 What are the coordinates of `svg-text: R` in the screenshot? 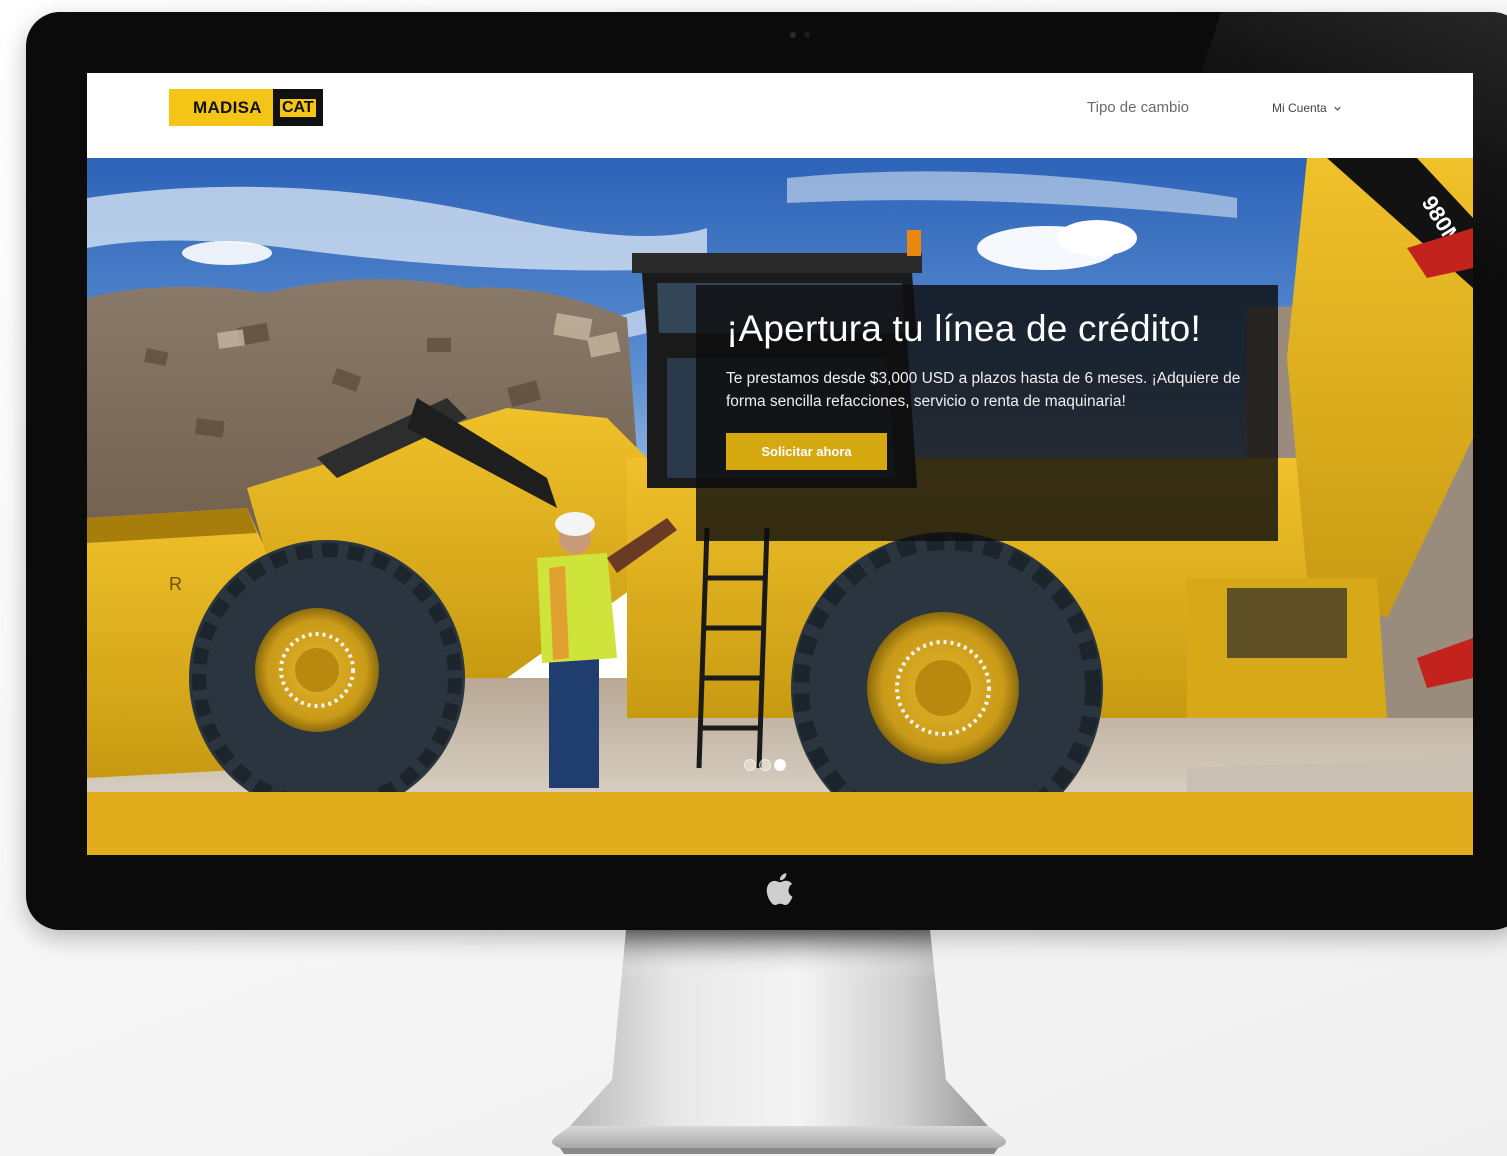 It's located at (175, 584).